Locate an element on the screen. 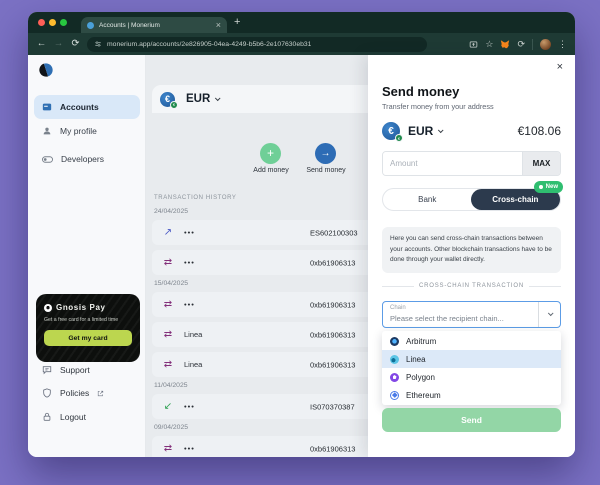 The image size is (600, 485). tx-reference: IS070370387 is located at coordinates (332, 406).